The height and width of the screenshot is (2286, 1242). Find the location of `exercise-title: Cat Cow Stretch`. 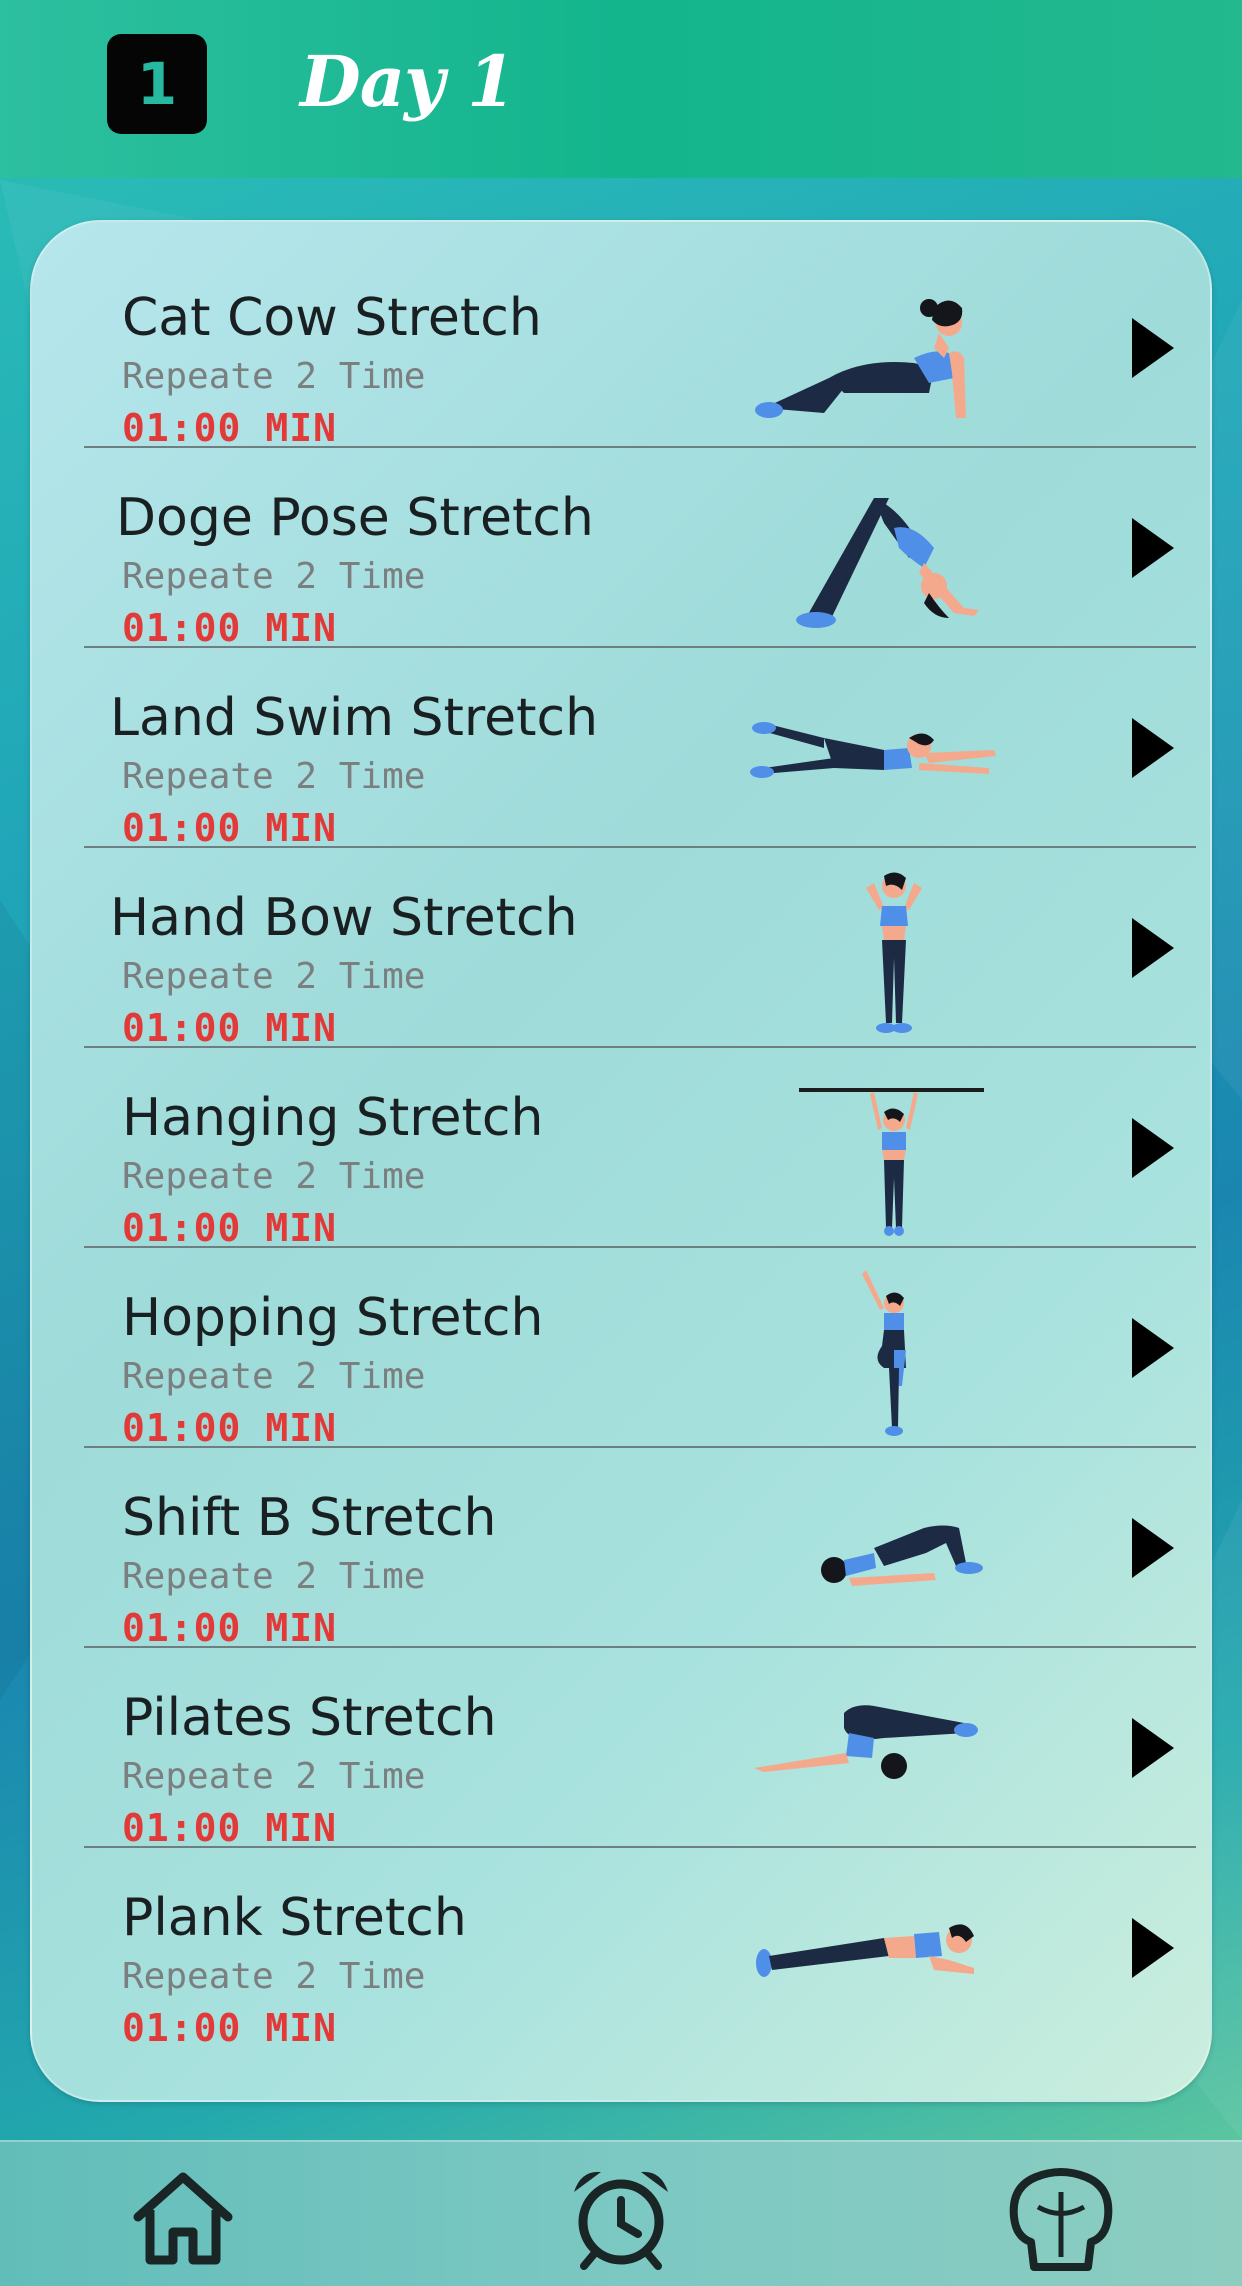

exercise-title: Cat Cow Stretch is located at coordinates (332, 318).